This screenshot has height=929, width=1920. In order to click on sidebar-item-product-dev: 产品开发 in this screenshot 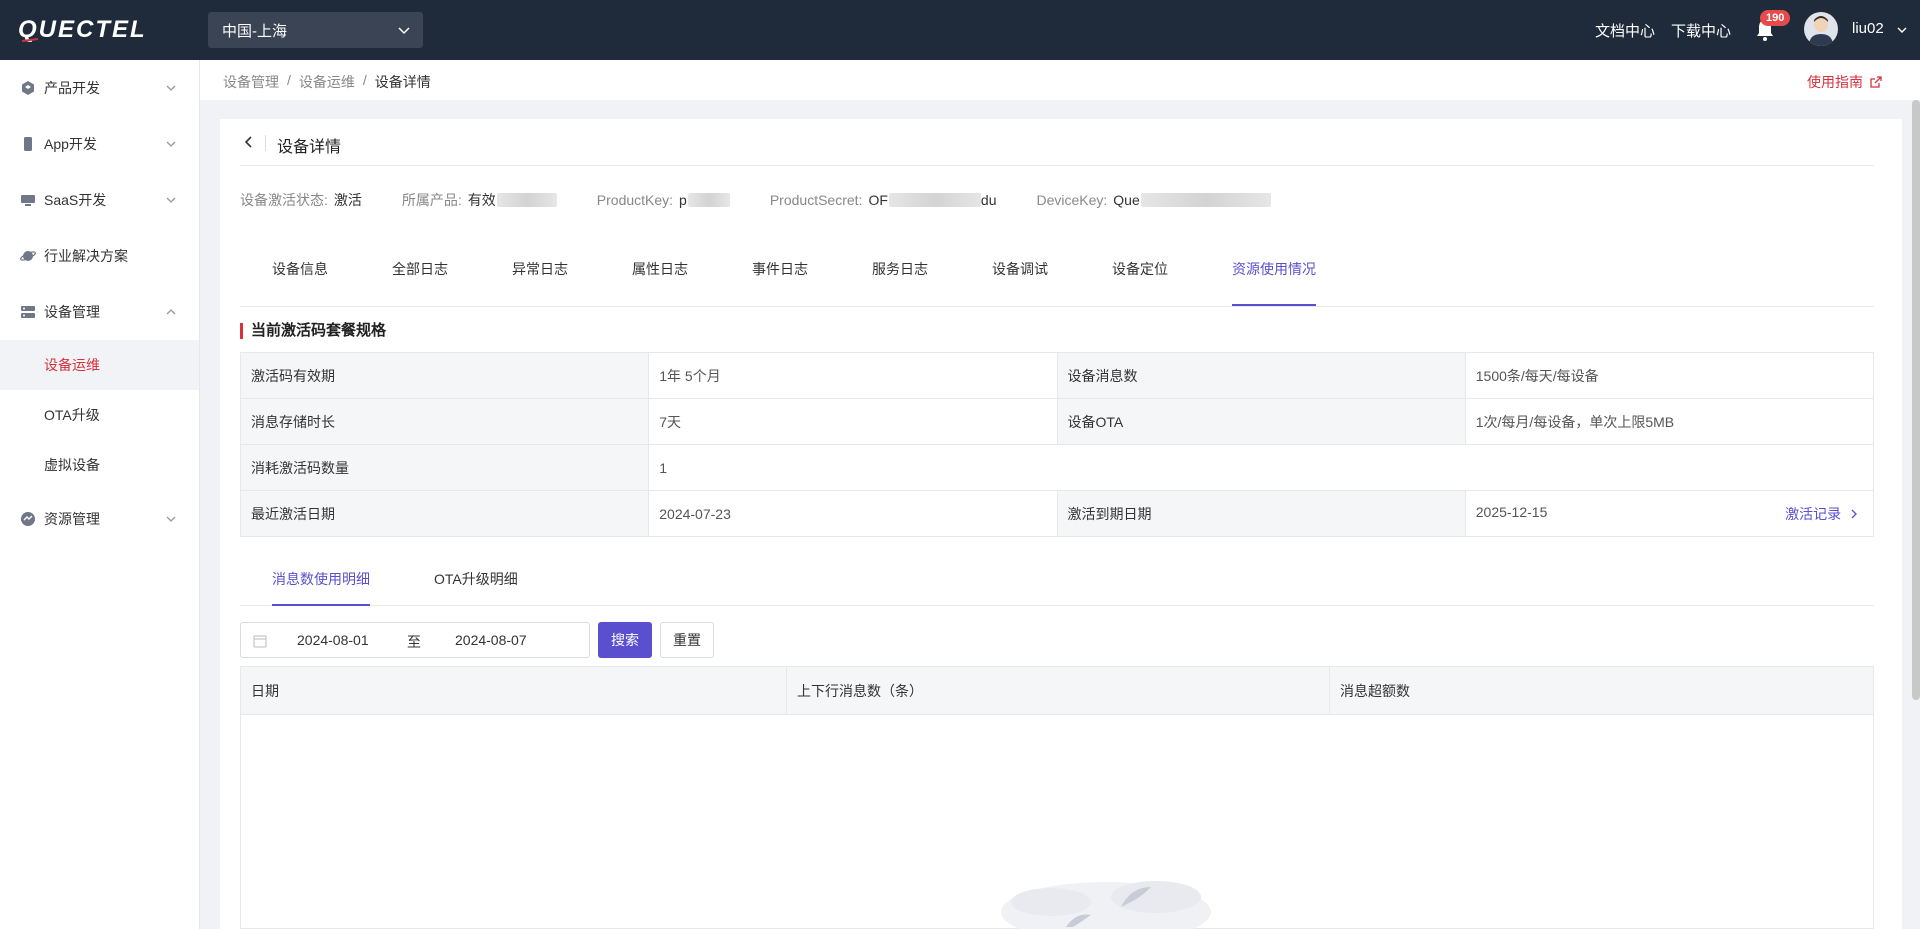, I will do `click(99, 88)`.